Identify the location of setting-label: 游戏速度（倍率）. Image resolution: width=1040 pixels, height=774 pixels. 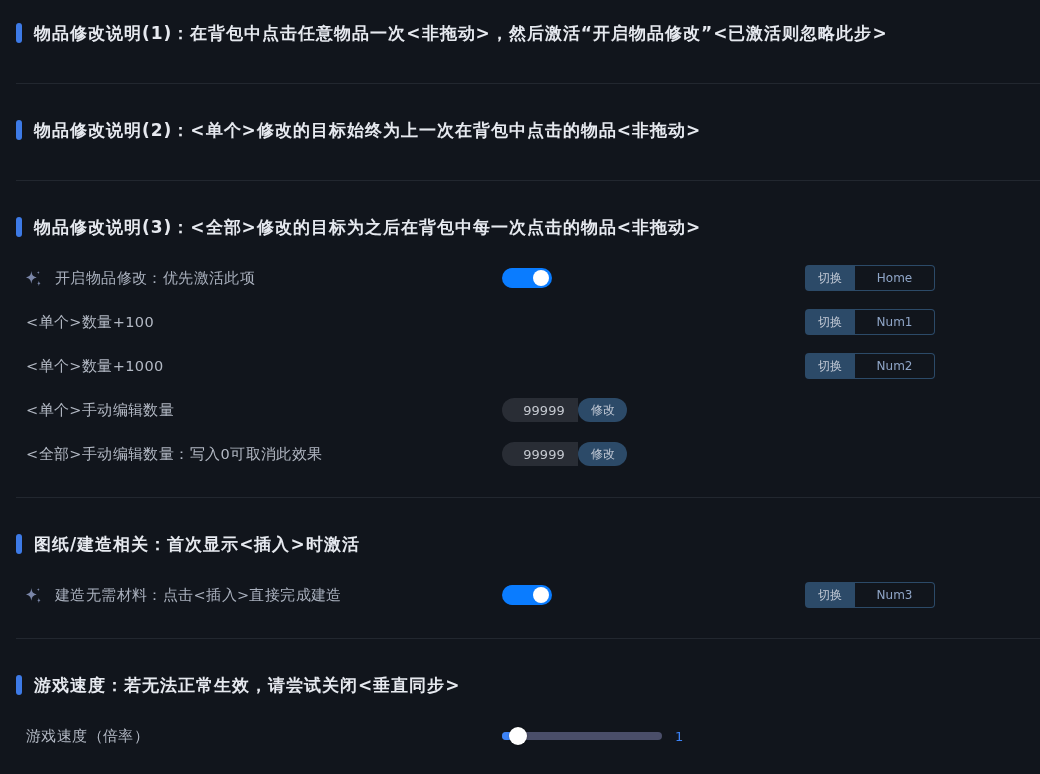
(88, 736).